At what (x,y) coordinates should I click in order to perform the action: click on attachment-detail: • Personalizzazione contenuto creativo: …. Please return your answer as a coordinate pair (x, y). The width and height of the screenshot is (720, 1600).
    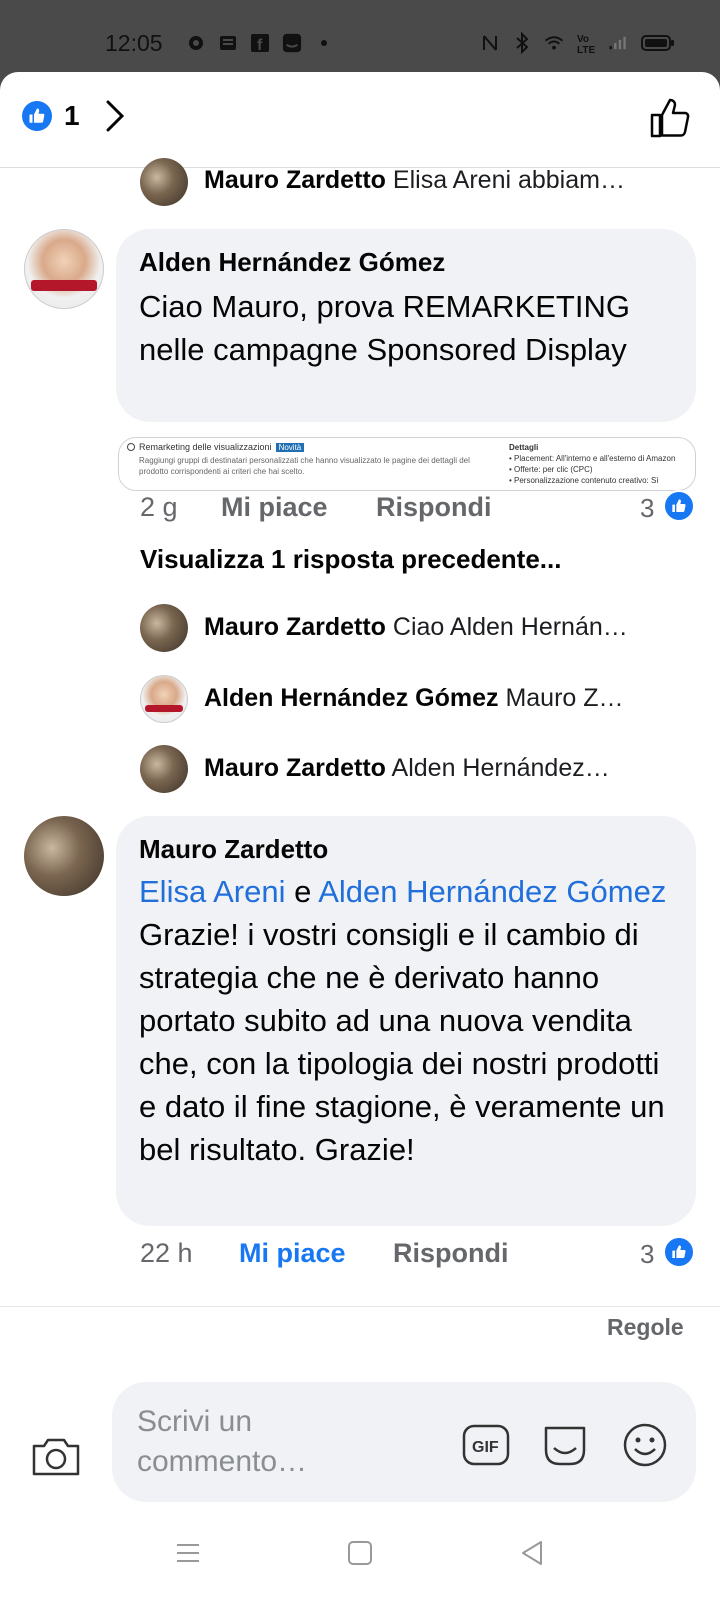
    Looking at the image, I should click on (584, 480).